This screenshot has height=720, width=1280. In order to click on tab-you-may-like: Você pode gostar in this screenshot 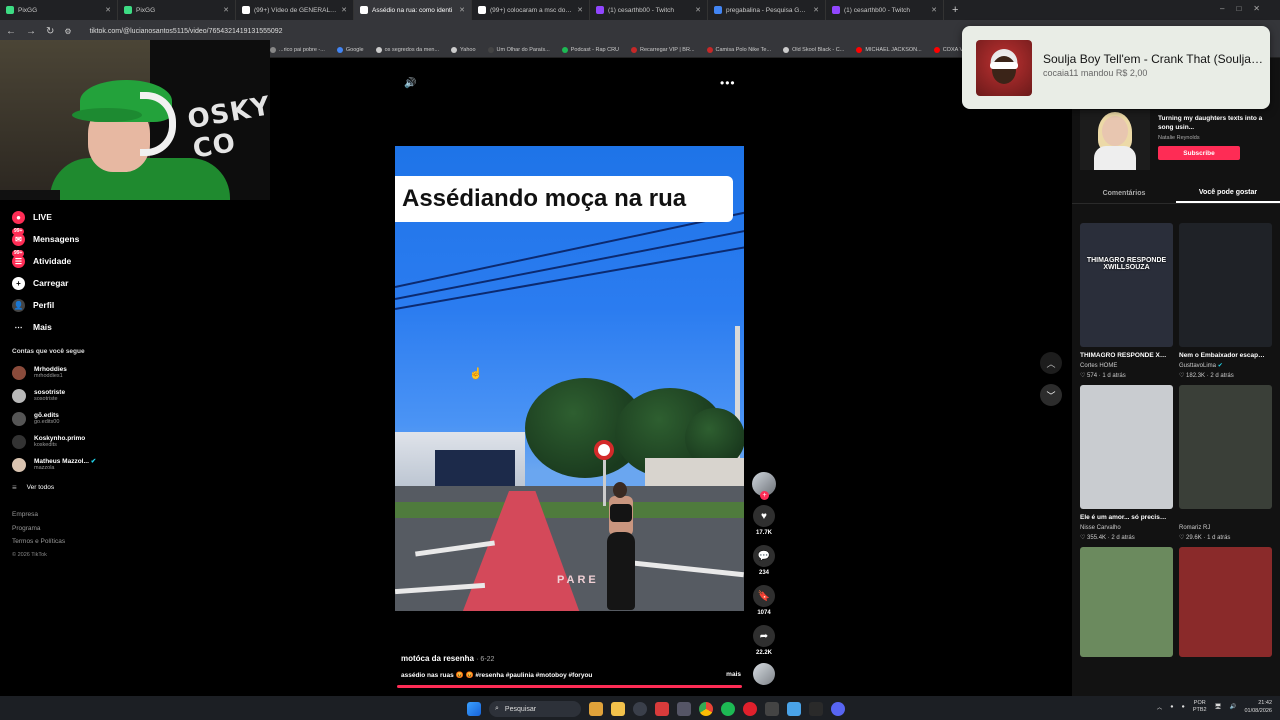, I will do `click(1228, 193)`.